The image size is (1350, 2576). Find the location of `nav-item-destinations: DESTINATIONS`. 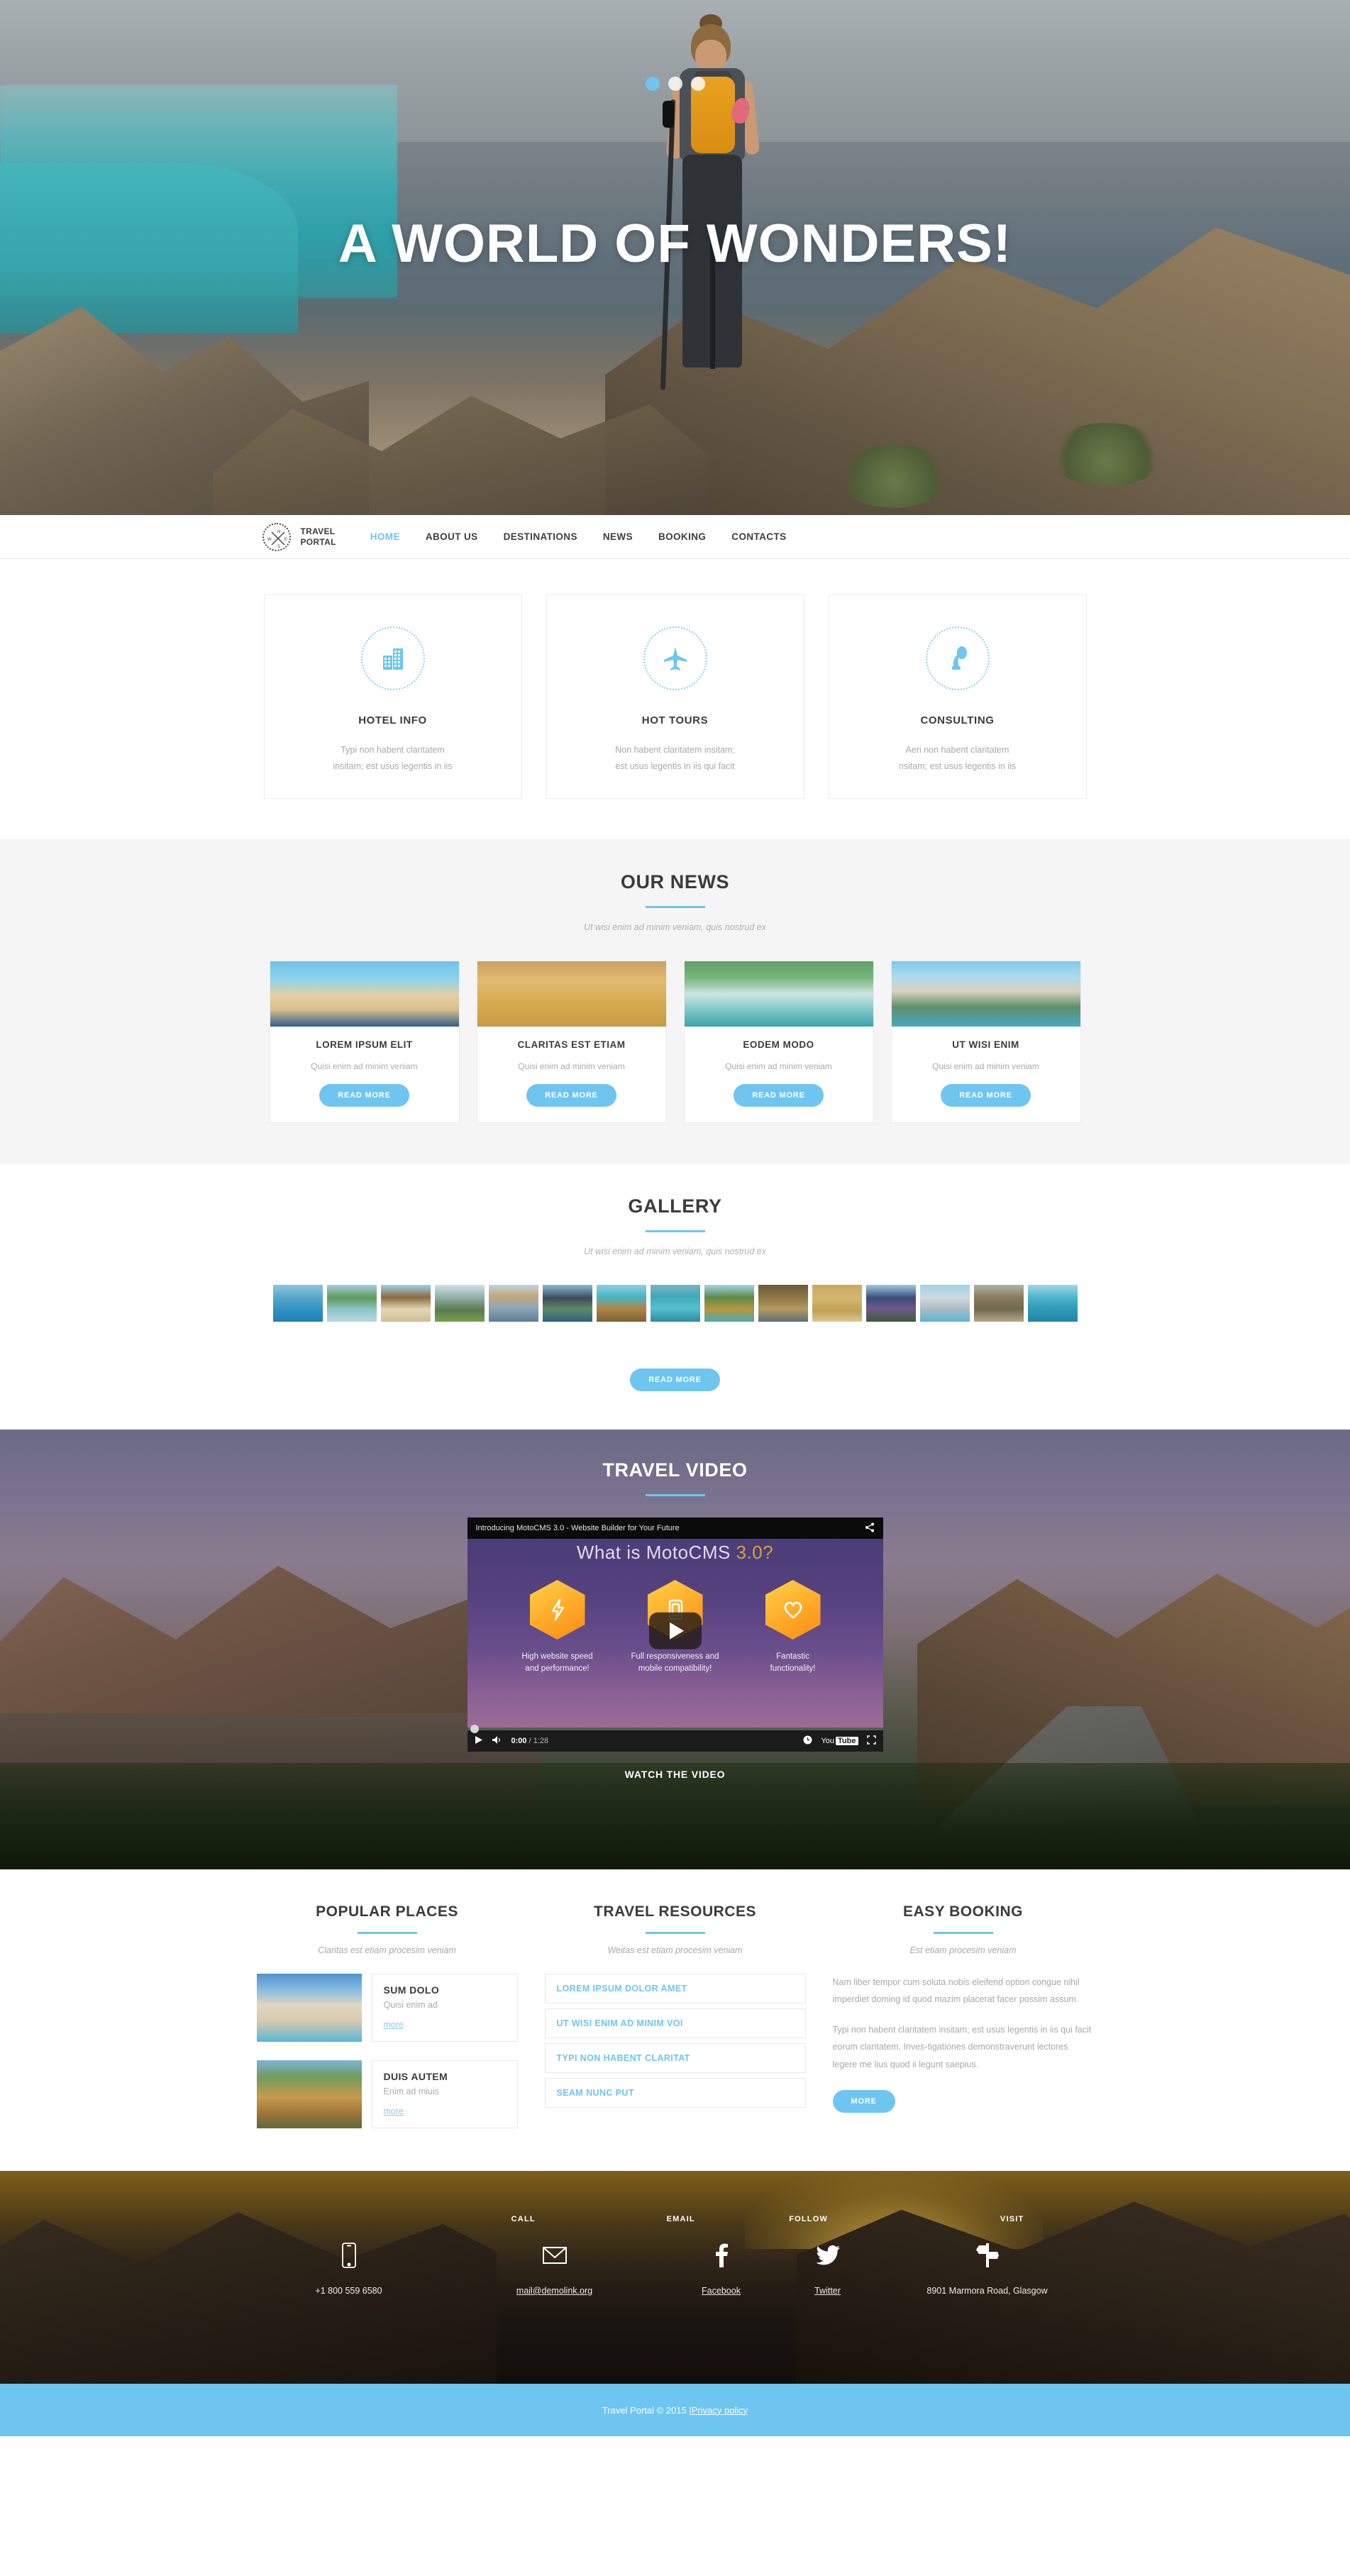

nav-item-destinations: DESTINATIONS is located at coordinates (540, 536).